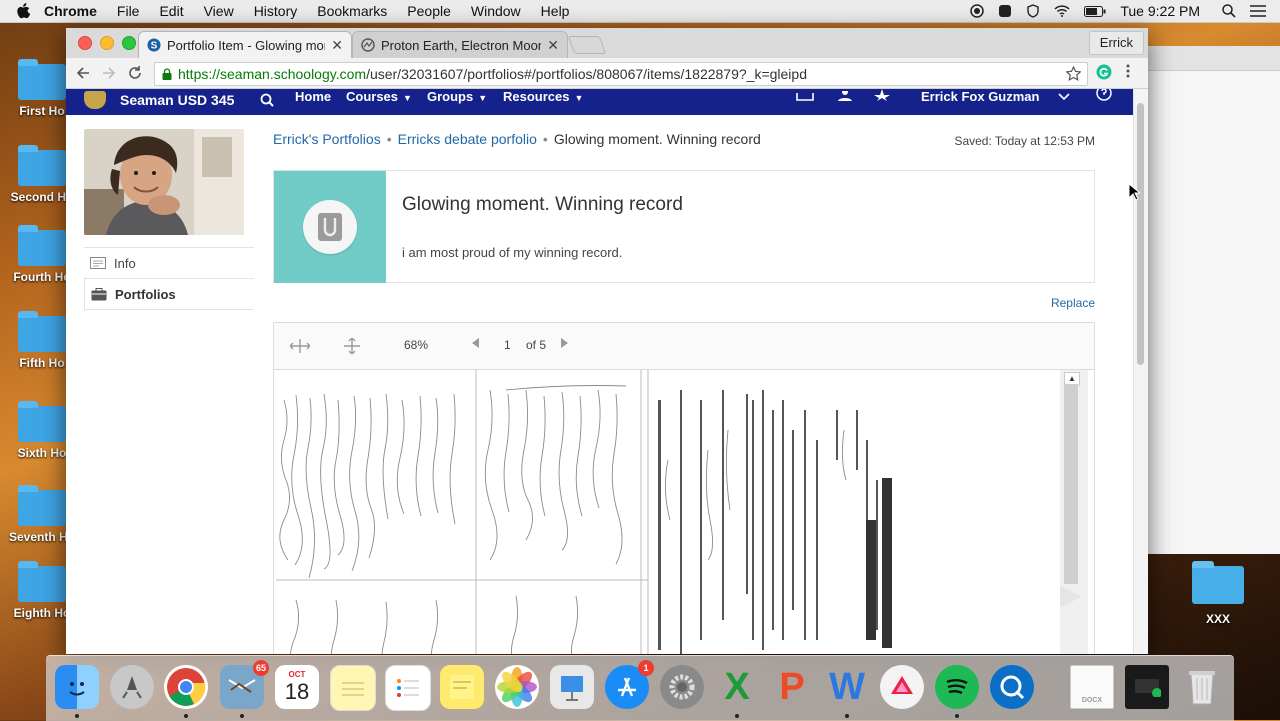  Describe the element at coordinates (462, 687) in the screenshot. I see `stickies-icon` at that location.